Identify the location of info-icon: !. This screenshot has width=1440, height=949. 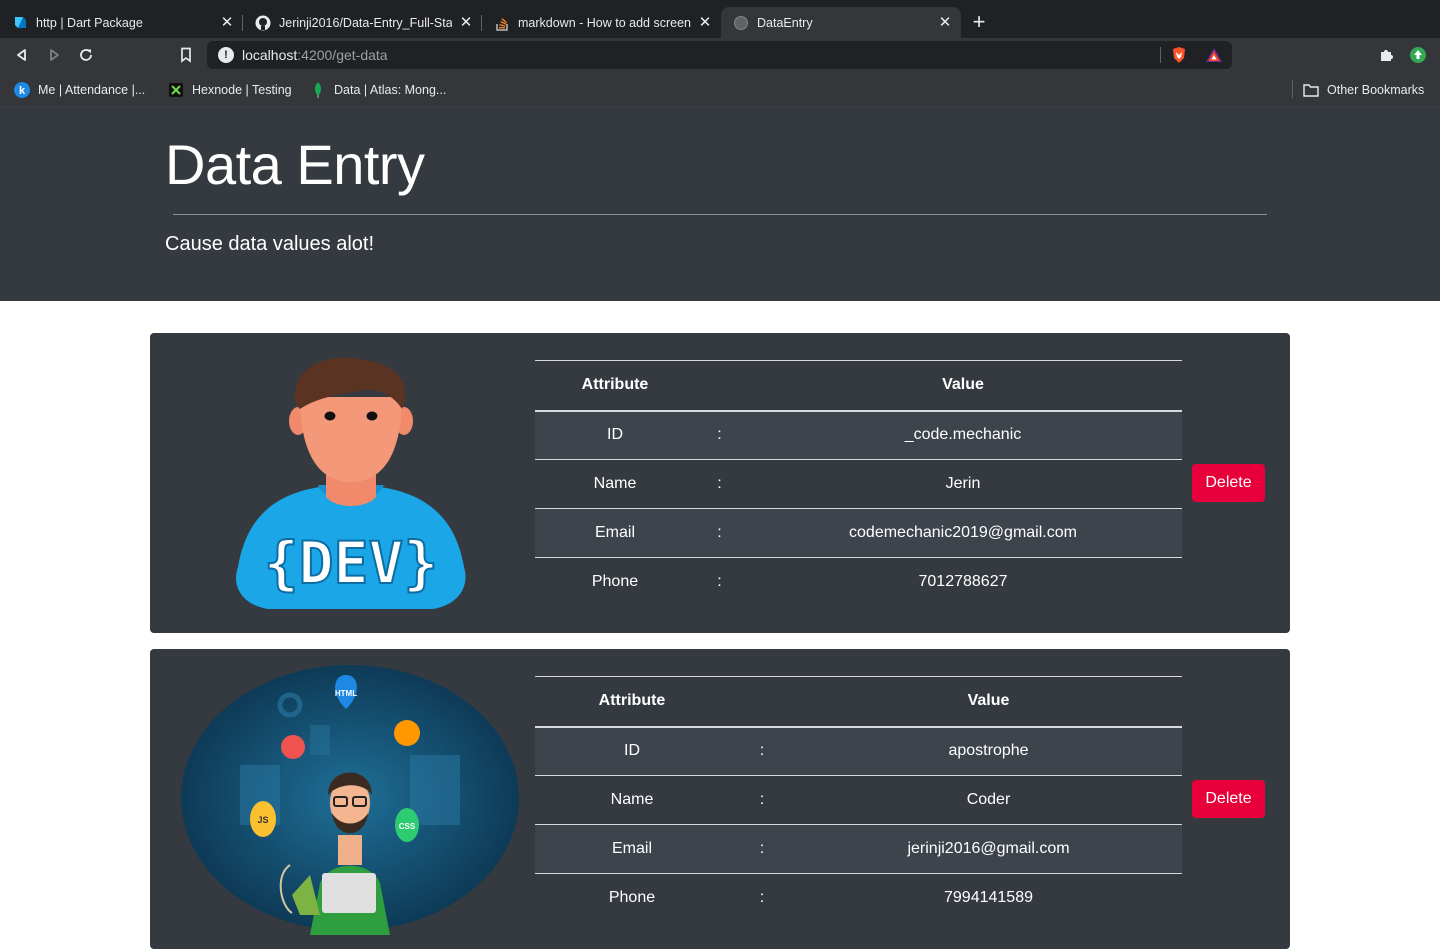
(226, 55).